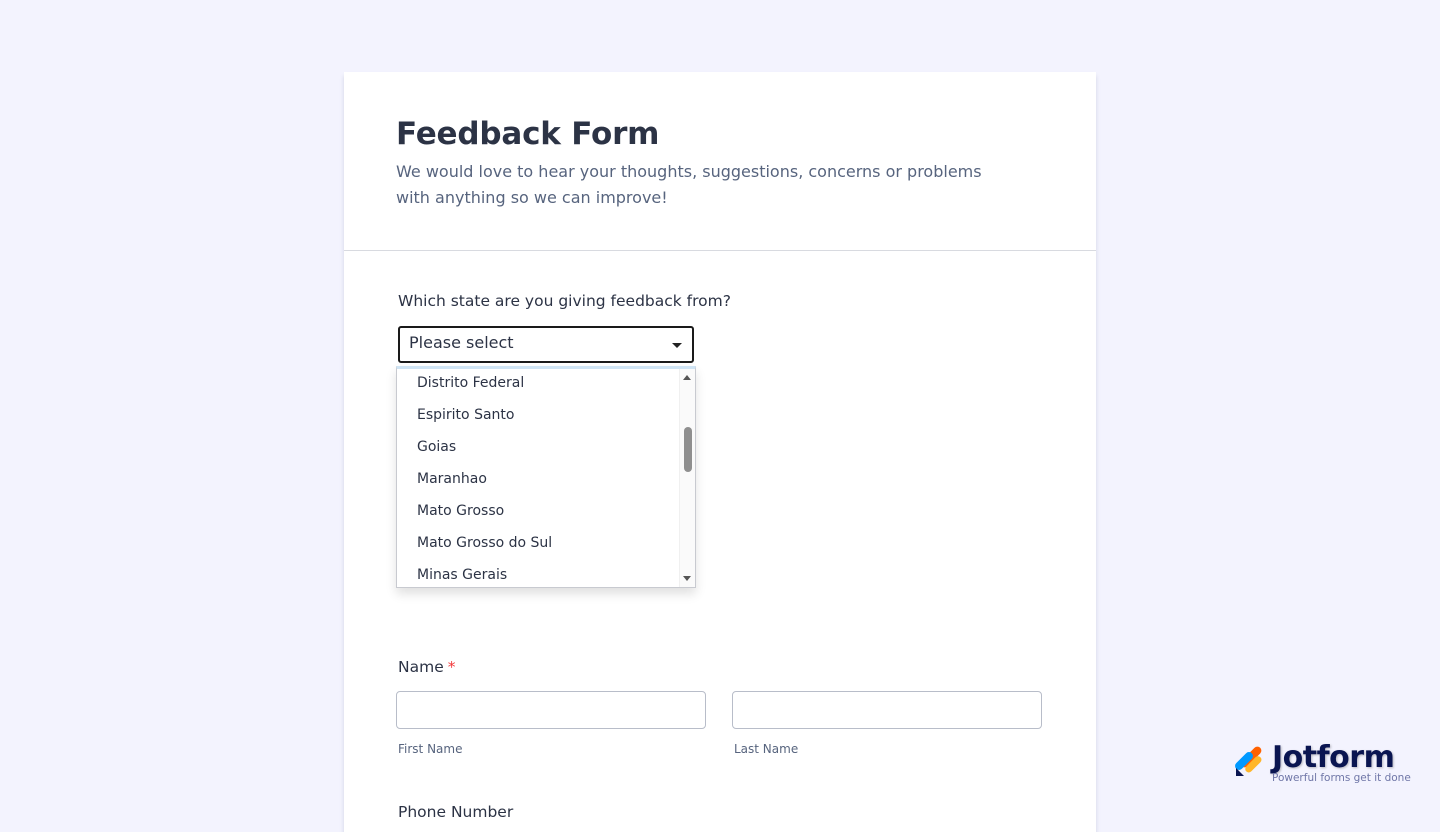 The image size is (1440, 832). I want to click on state-select: Please select, so click(546, 344).